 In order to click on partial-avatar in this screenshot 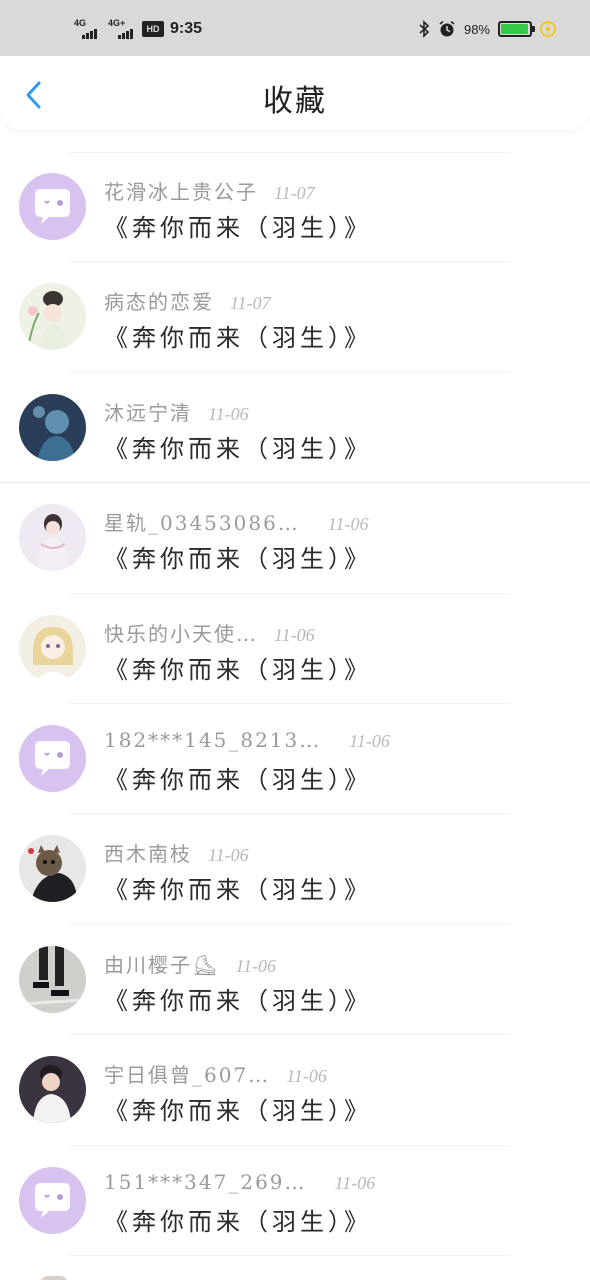, I will do `click(54, 1278)`.